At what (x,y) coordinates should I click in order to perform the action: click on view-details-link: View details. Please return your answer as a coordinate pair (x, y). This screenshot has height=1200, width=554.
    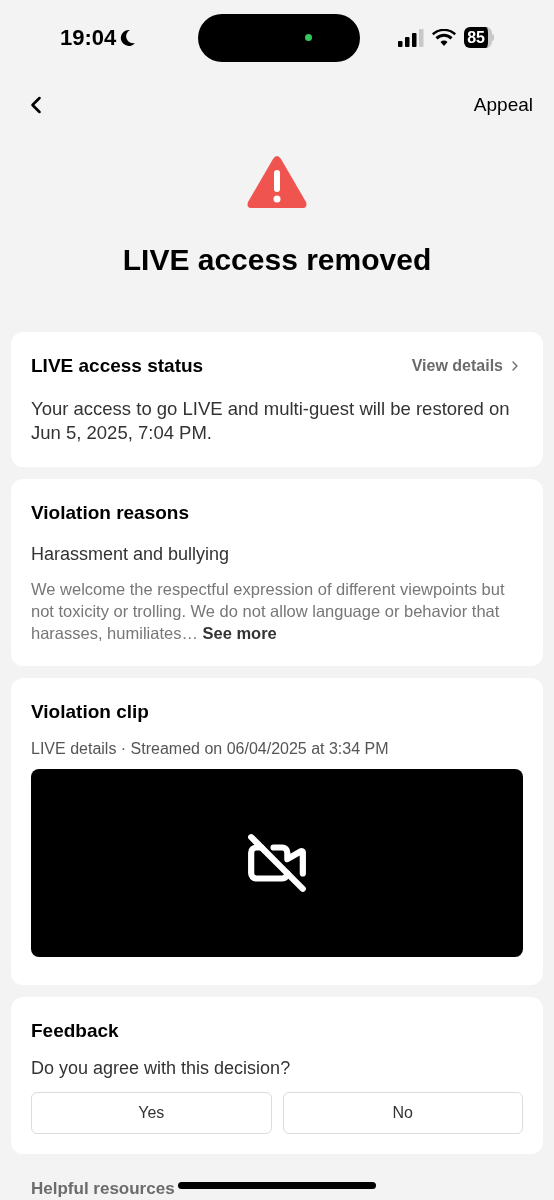
    Looking at the image, I should click on (467, 366).